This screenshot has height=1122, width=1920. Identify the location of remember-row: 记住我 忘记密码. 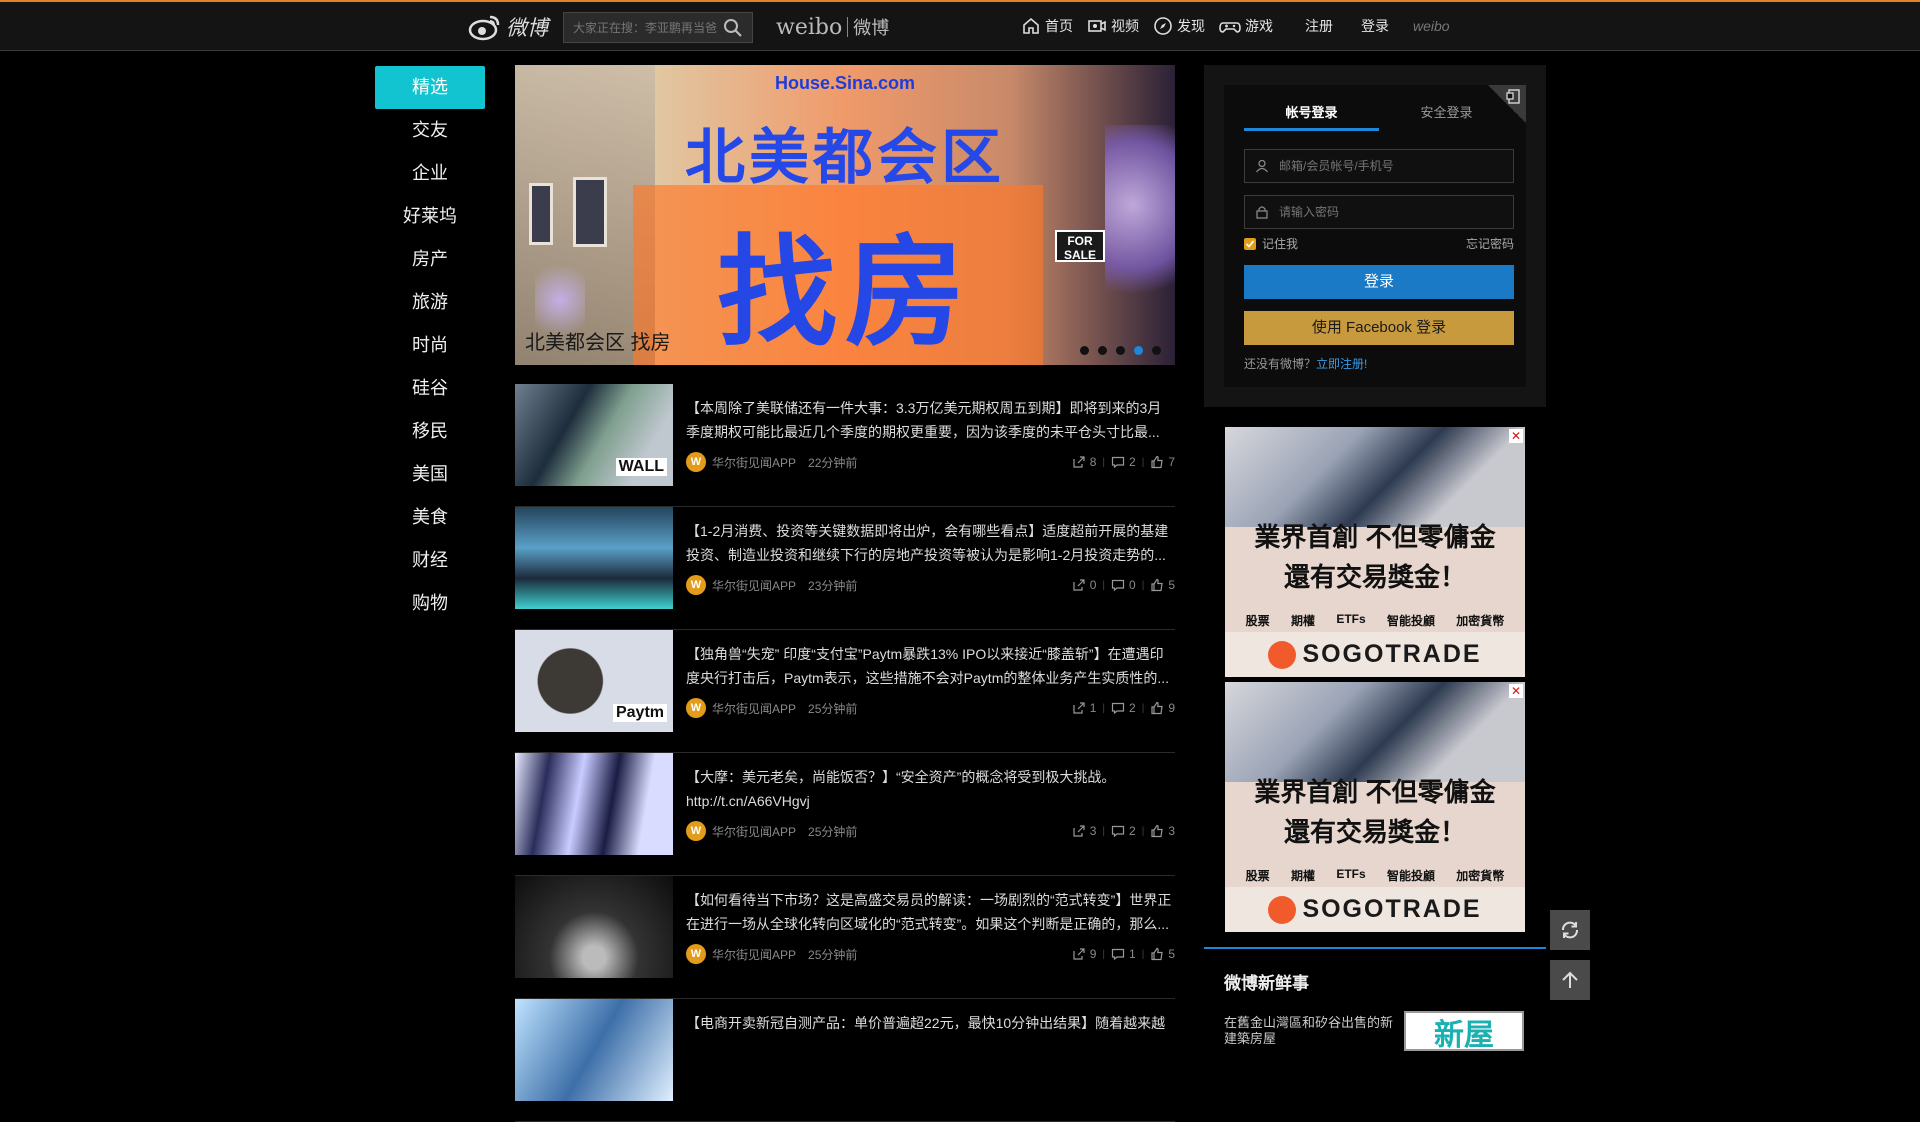
(1379, 243).